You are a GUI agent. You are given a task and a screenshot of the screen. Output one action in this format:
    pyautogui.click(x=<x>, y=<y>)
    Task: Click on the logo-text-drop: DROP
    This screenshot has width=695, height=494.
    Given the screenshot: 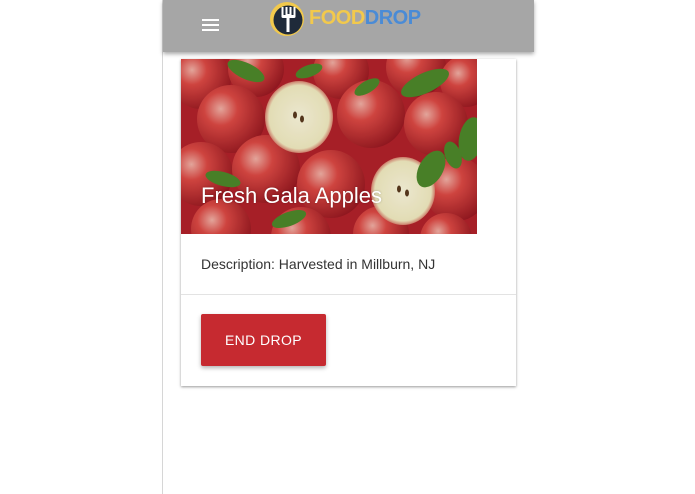 What is the action you would take?
    pyautogui.click(x=392, y=17)
    